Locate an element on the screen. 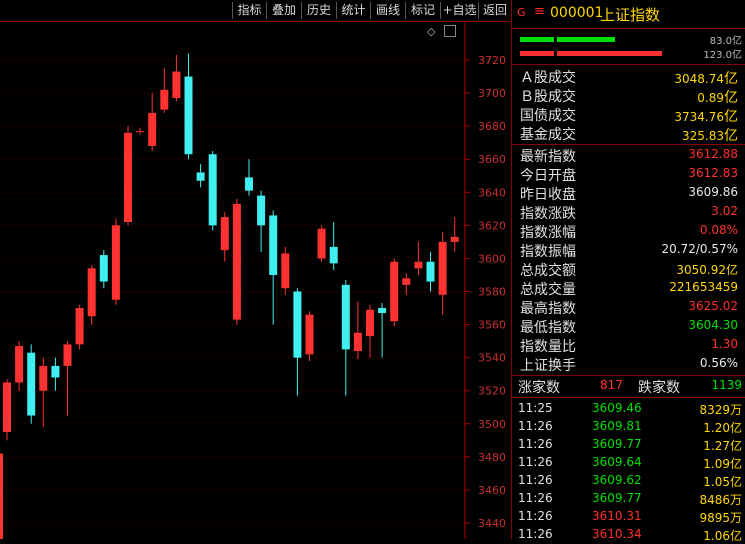  stat-value: 3.02 is located at coordinates (724, 211).